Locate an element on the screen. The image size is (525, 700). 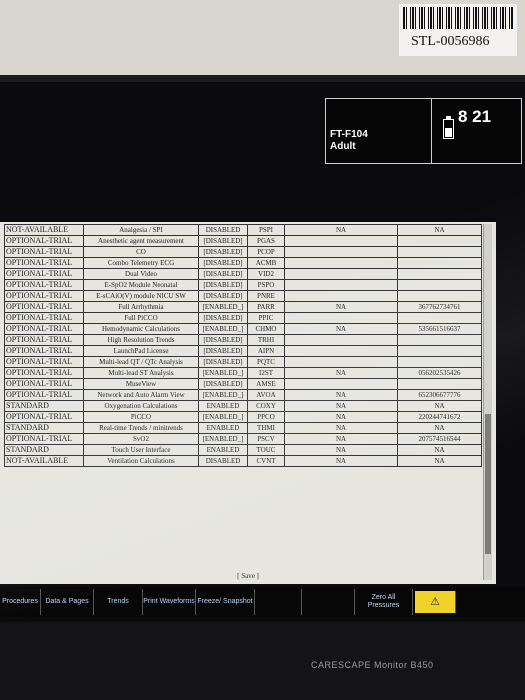
alarm-bell-icon: ⚠ is located at coordinates (435, 602).